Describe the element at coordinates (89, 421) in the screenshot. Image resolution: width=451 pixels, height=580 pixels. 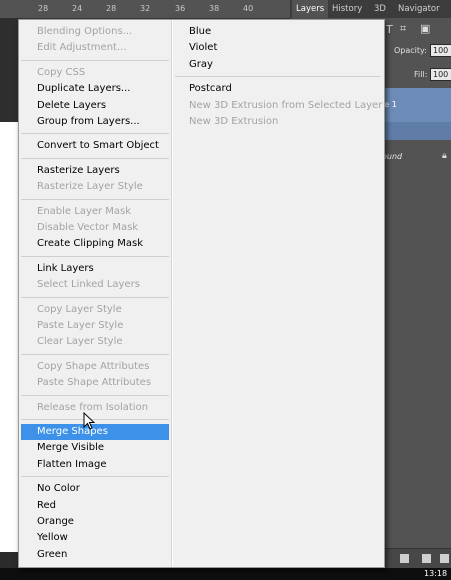
I see `mouse-cursor-icon` at that location.